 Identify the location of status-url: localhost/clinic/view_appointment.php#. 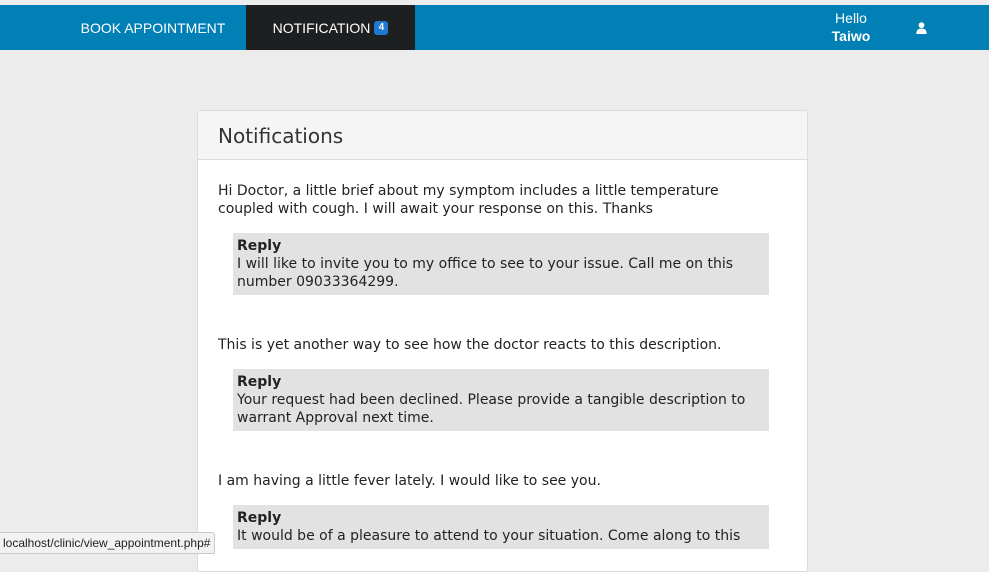
(107, 543).